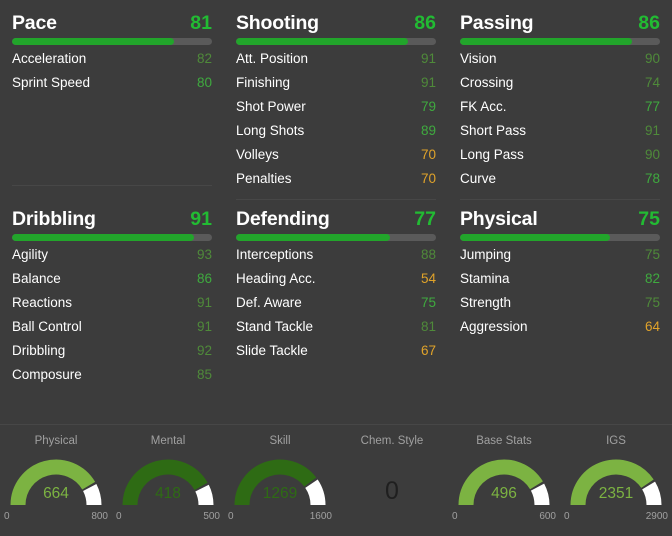 This screenshot has height=536, width=672. What do you see at coordinates (112, 331) in the screenshot?
I see `attribute-row: Ball Control 91` at bounding box center [112, 331].